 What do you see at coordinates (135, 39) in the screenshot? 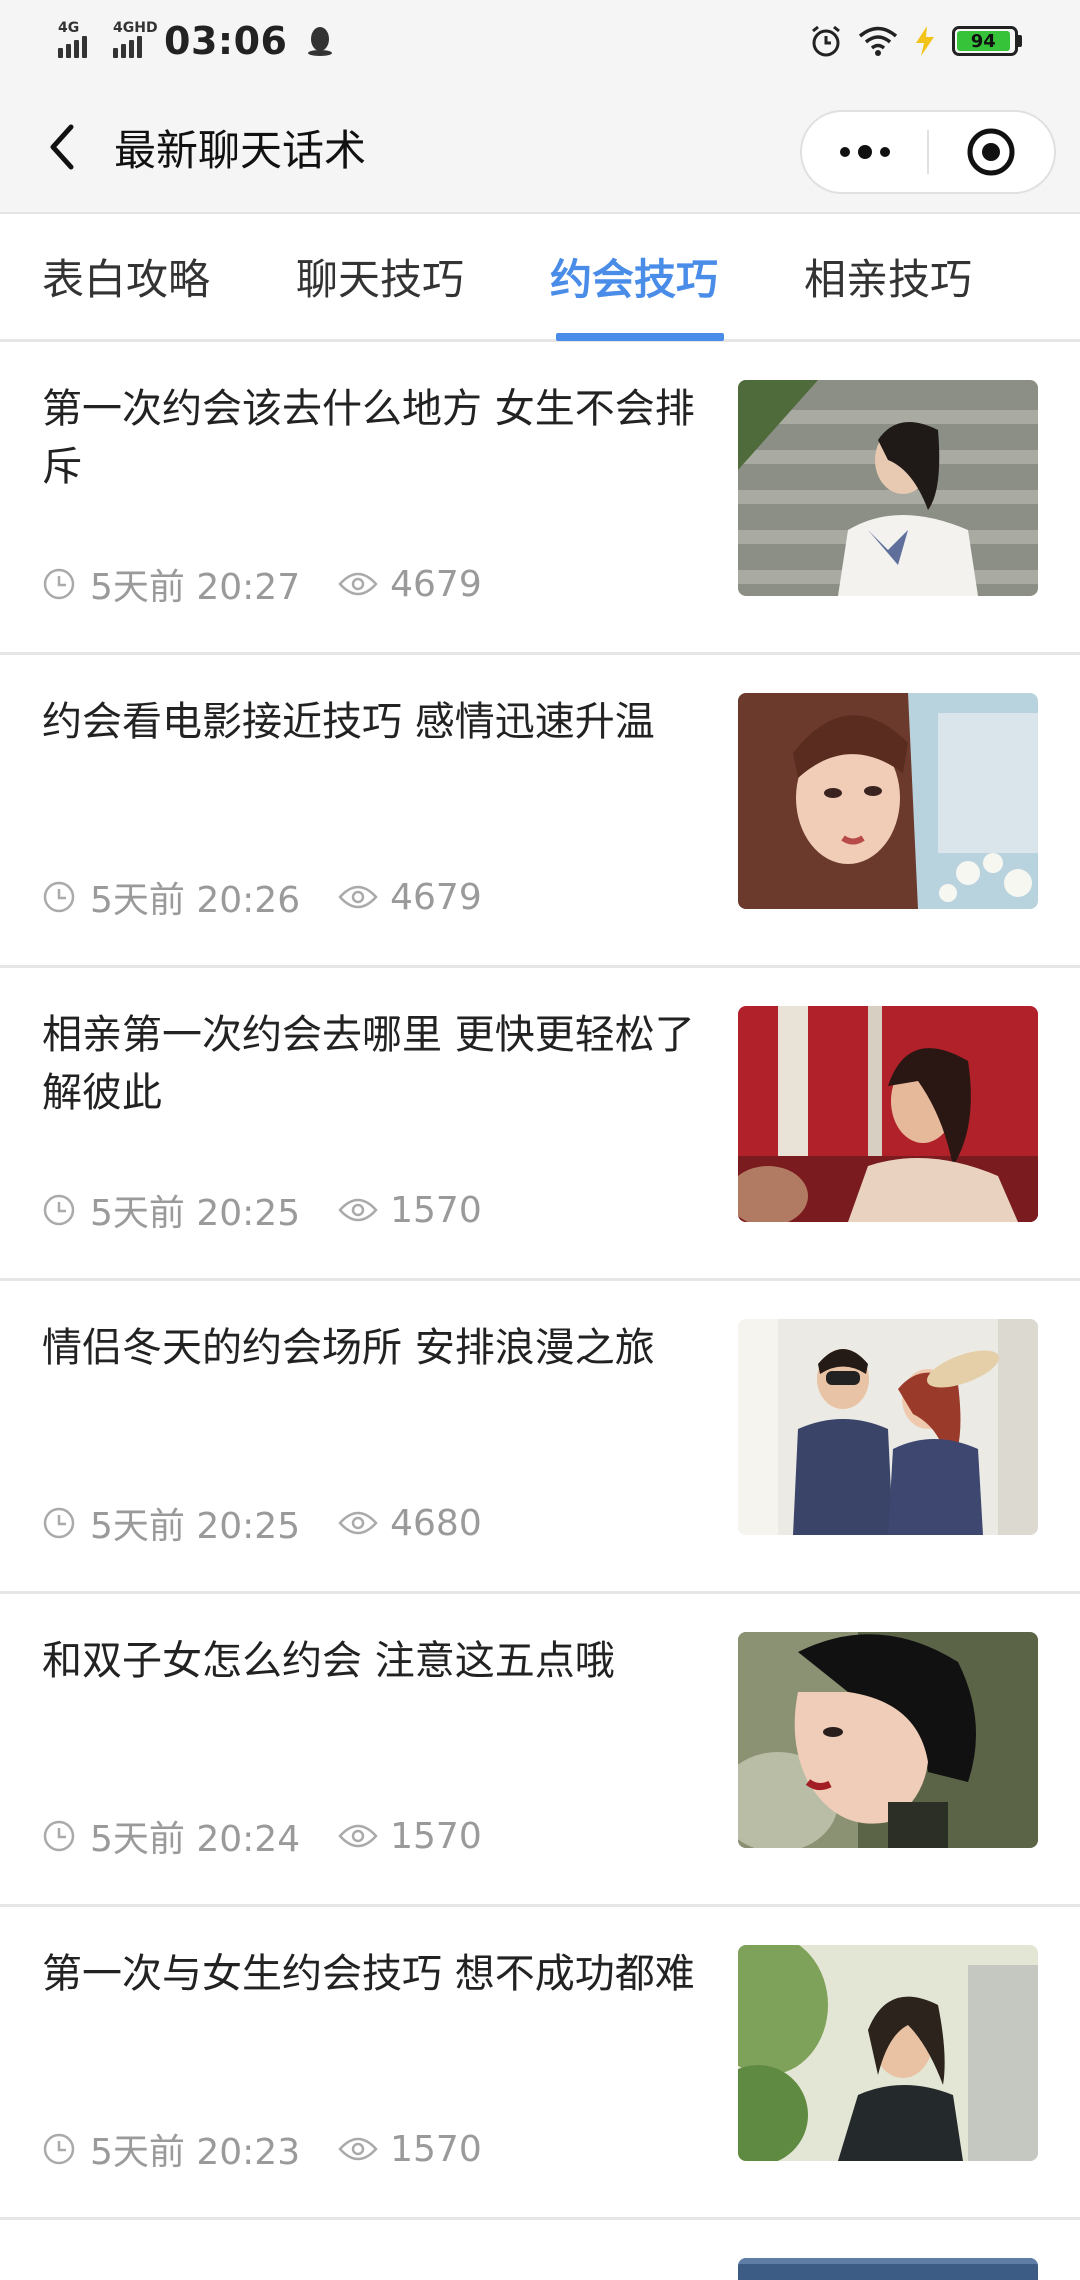
I see `signal-icon-sim2: 4GHD` at bounding box center [135, 39].